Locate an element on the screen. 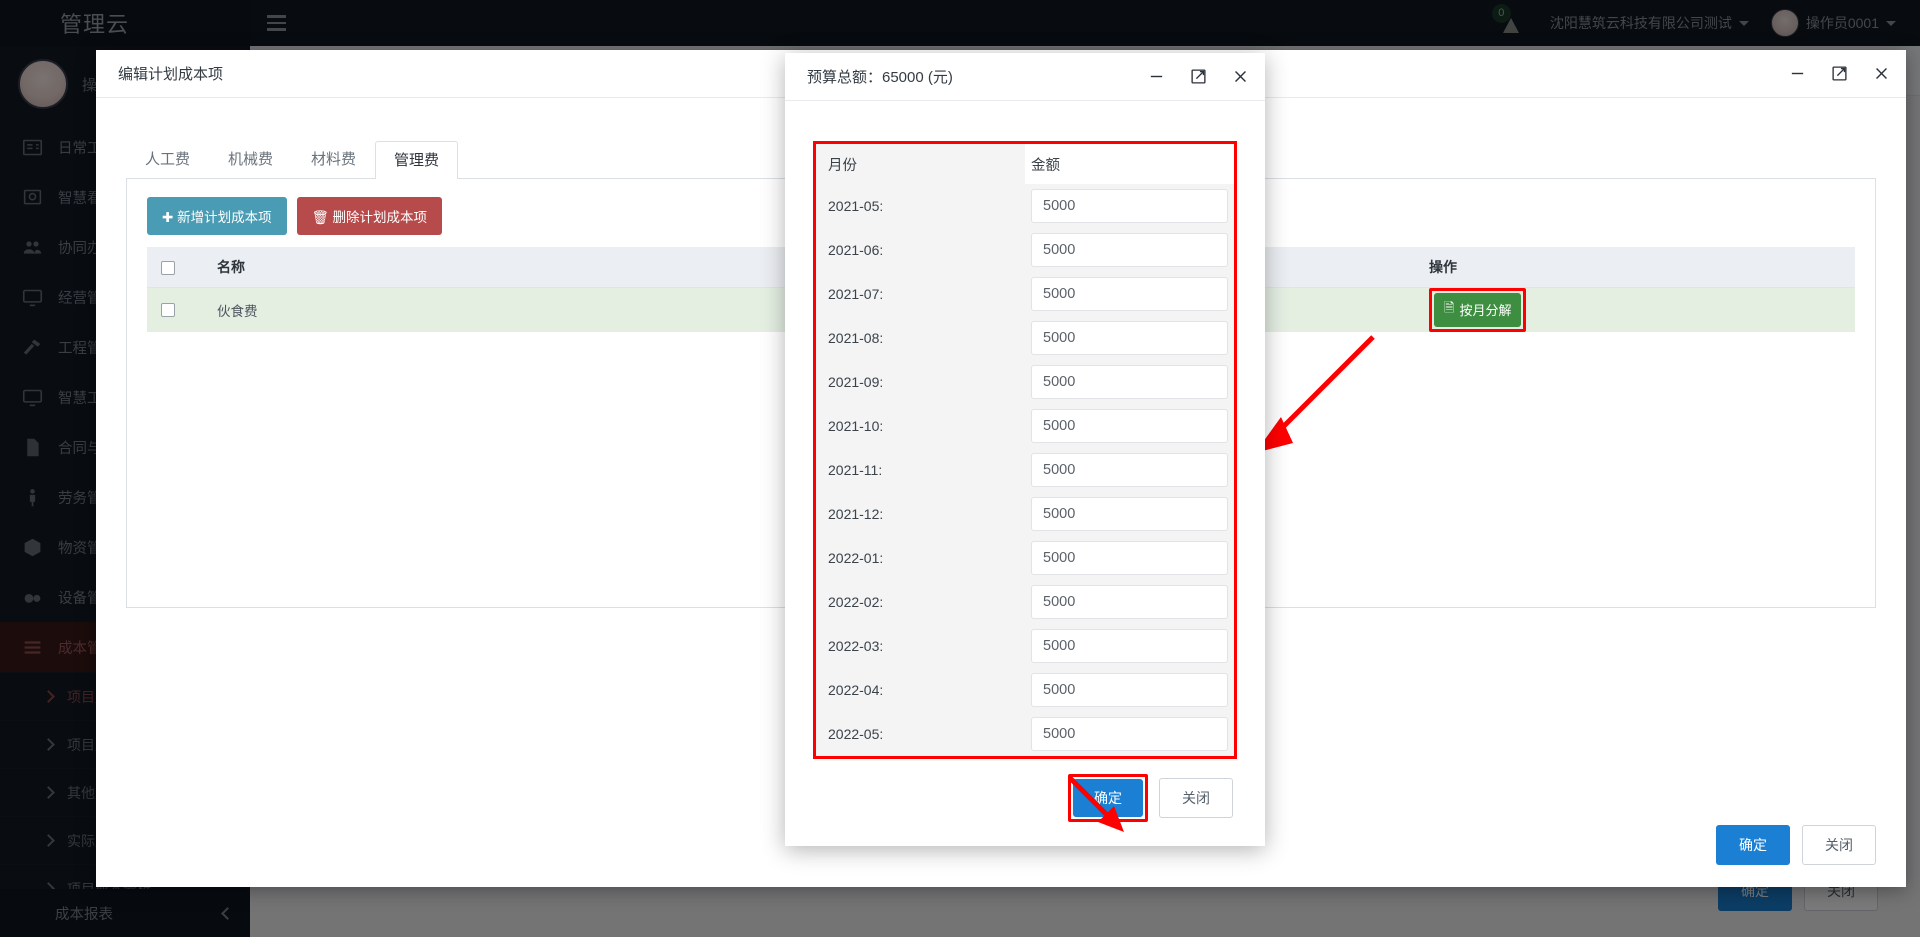 The image size is (1920, 937). tab-labor-cost: 人工费 is located at coordinates (167, 159).